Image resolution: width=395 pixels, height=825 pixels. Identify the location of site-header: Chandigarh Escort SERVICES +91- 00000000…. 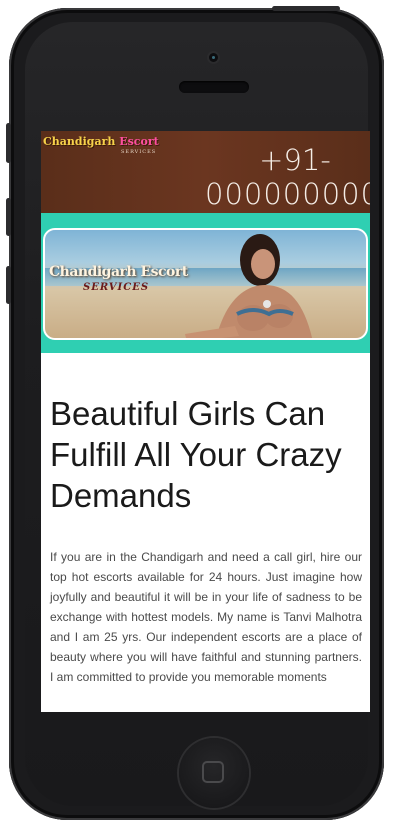
(205, 172).